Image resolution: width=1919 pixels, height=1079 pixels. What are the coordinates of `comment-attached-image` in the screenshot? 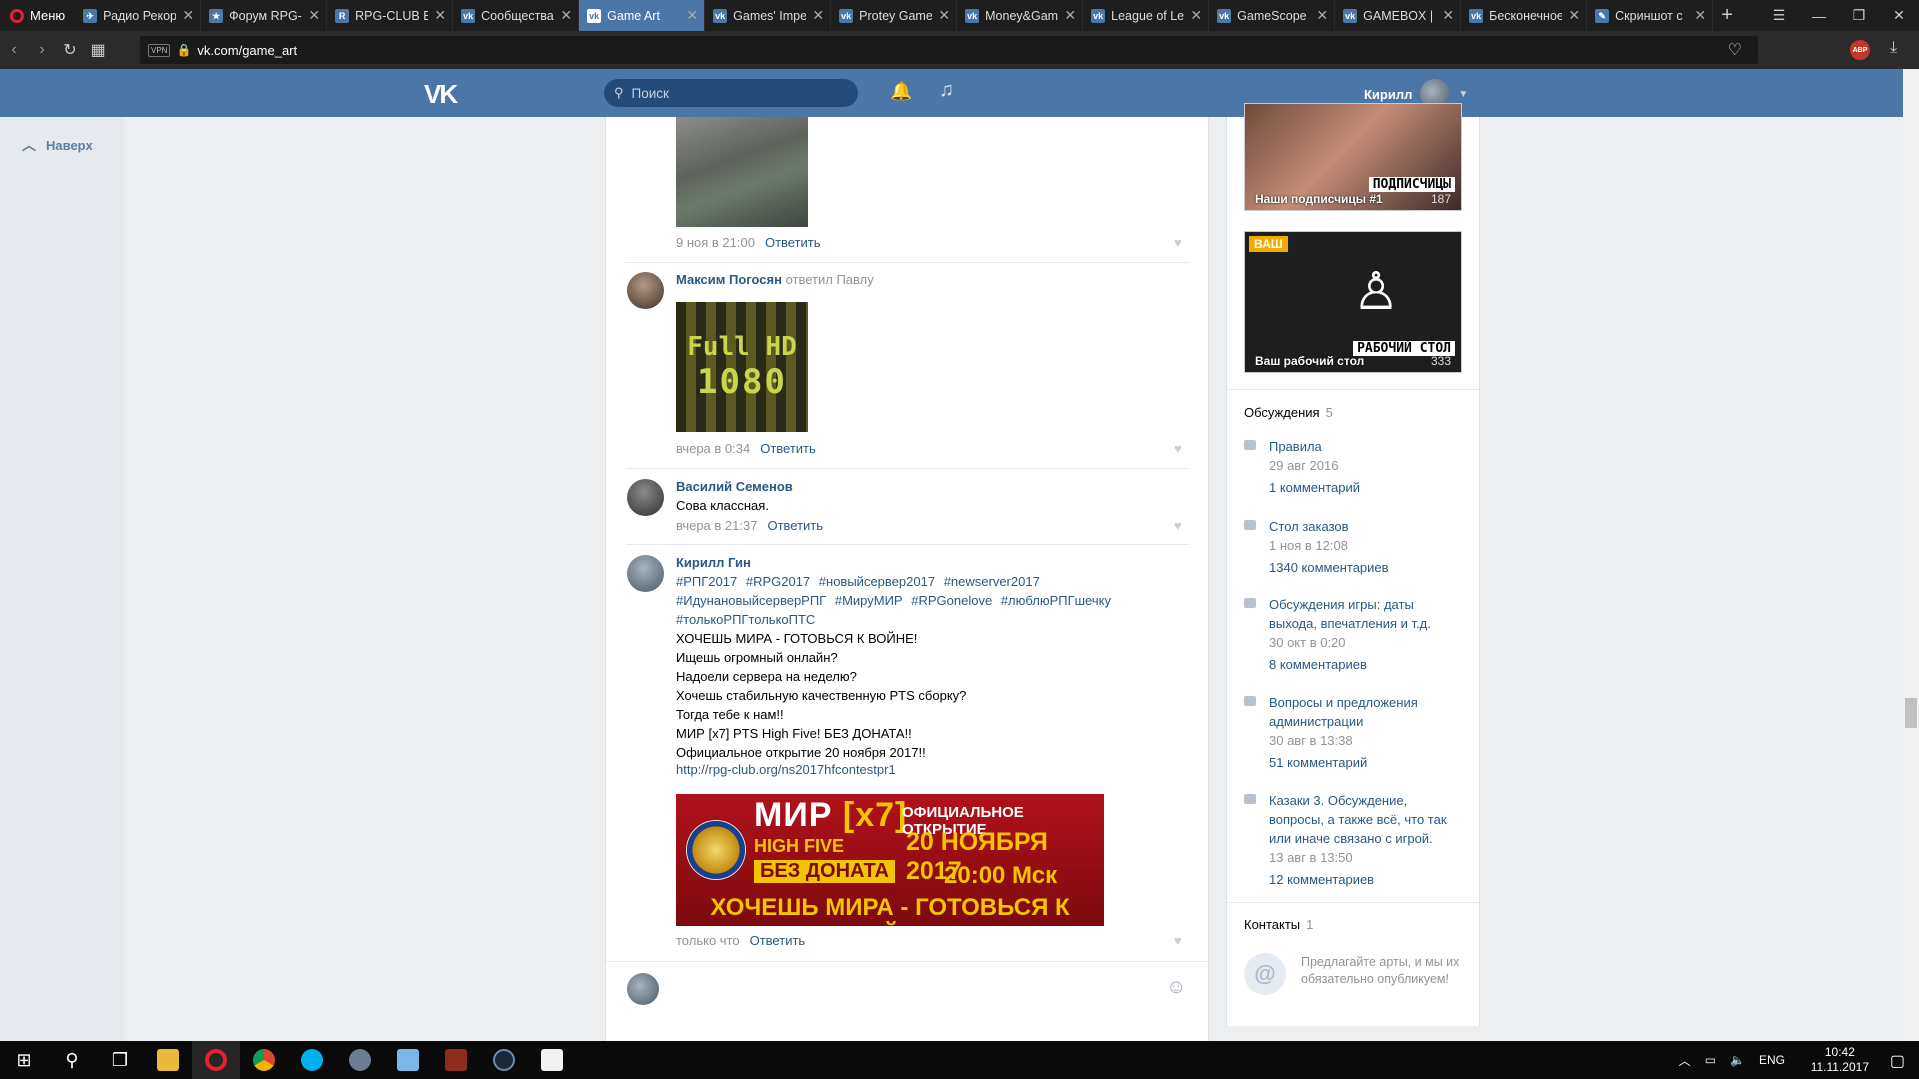 It's located at (742, 172).